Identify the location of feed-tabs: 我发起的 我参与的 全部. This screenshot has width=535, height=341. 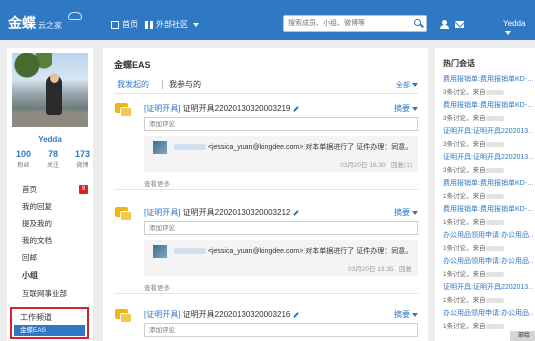
(266, 86).